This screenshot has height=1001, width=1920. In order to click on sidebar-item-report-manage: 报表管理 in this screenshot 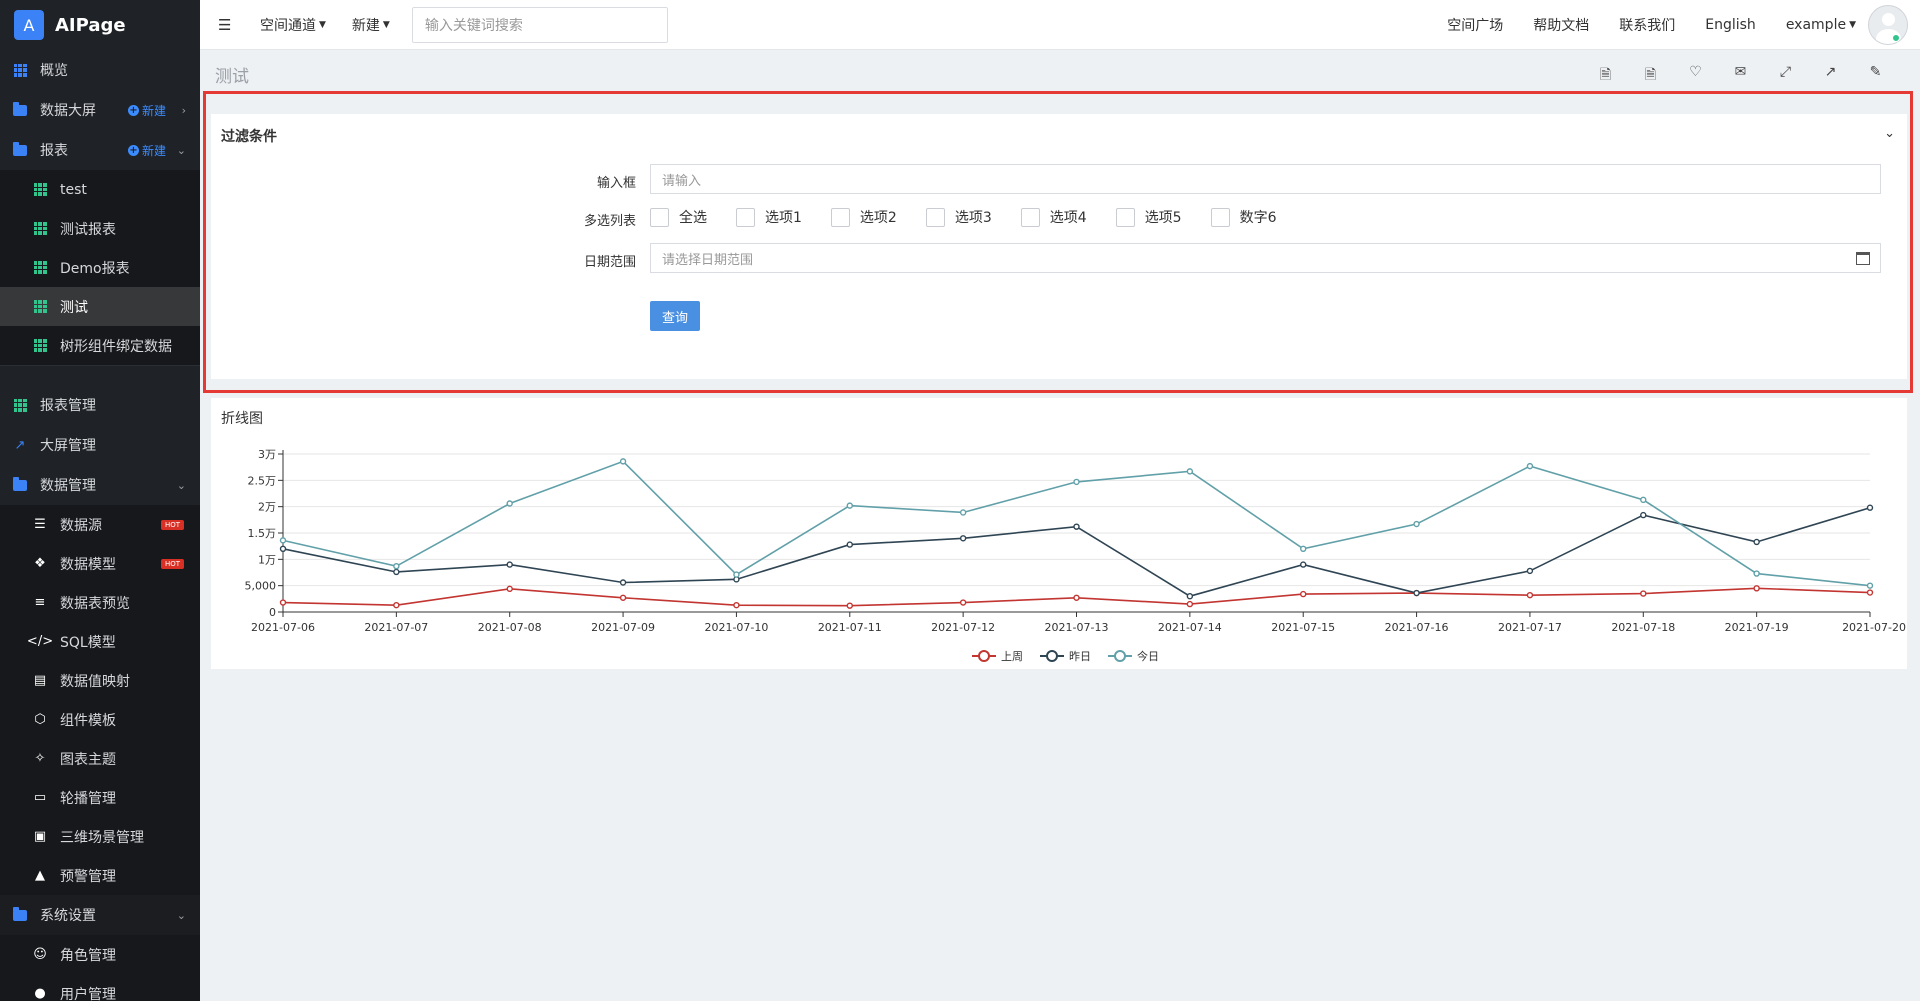, I will do `click(100, 405)`.